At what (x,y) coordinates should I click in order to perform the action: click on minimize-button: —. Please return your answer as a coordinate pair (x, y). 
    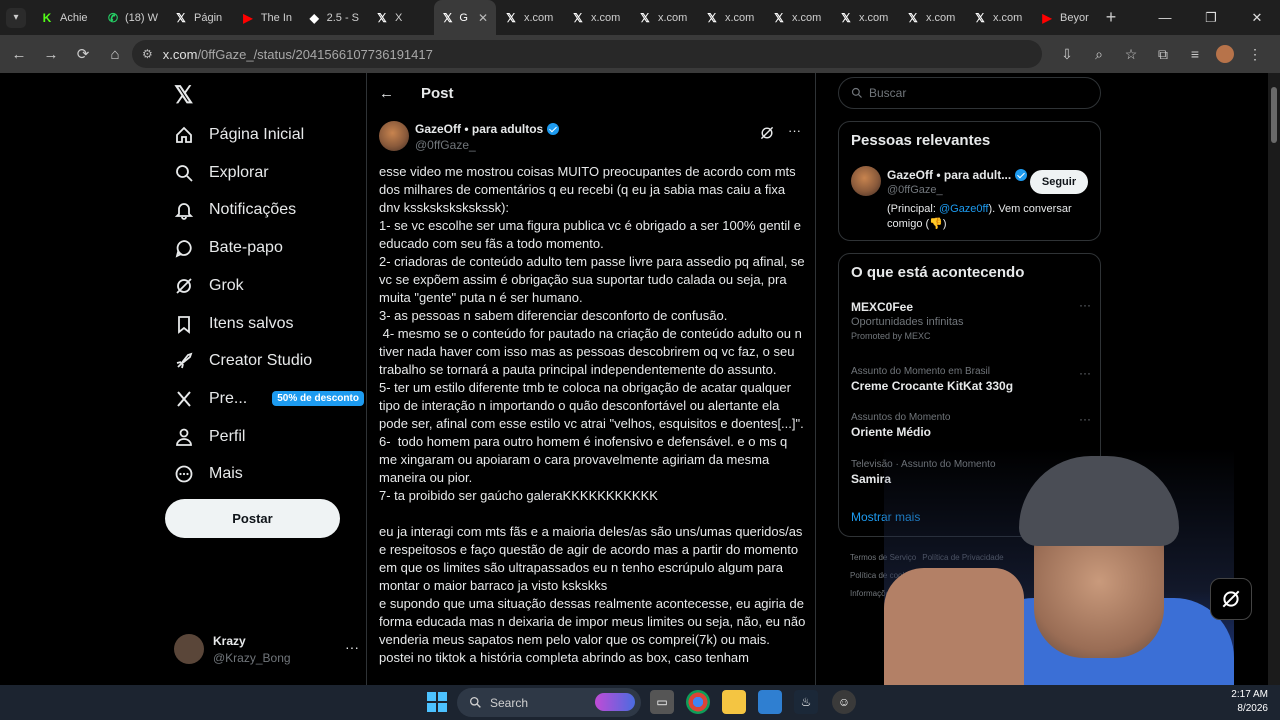
    Looking at the image, I should click on (1165, 17).